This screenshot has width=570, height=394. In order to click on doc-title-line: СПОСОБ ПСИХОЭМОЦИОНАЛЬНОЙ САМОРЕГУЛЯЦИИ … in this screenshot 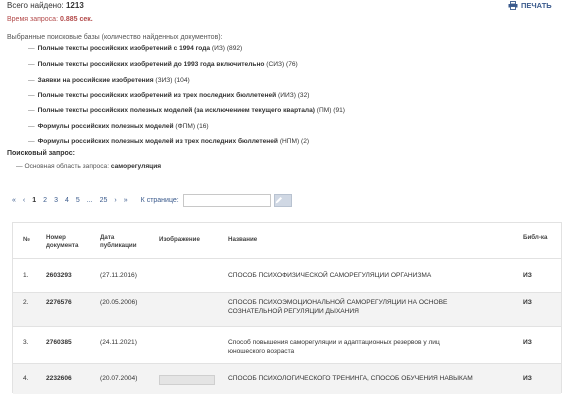, I will do `click(338, 302)`.